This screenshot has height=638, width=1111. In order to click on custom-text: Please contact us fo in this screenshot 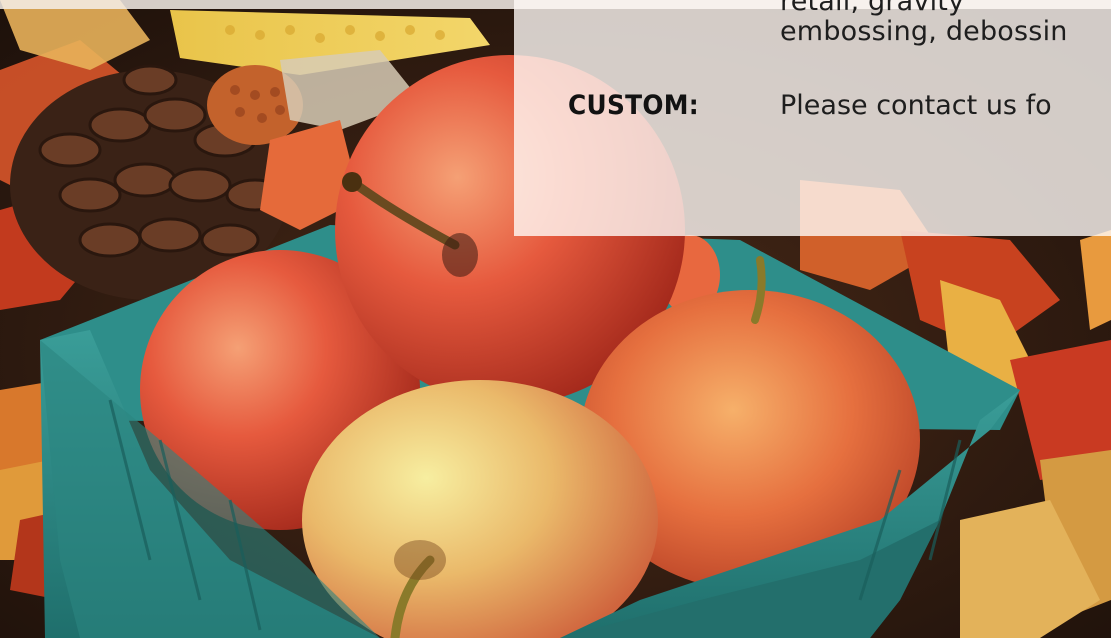, I will do `click(916, 105)`.